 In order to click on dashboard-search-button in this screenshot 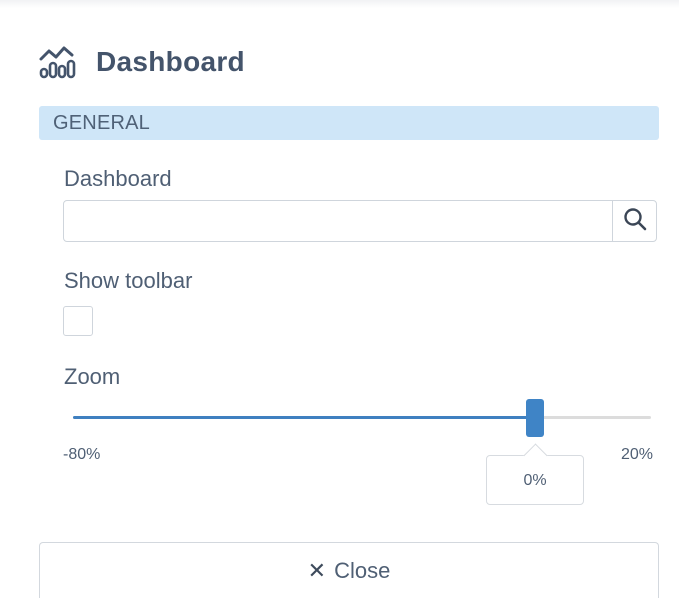, I will do `click(634, 221)`.